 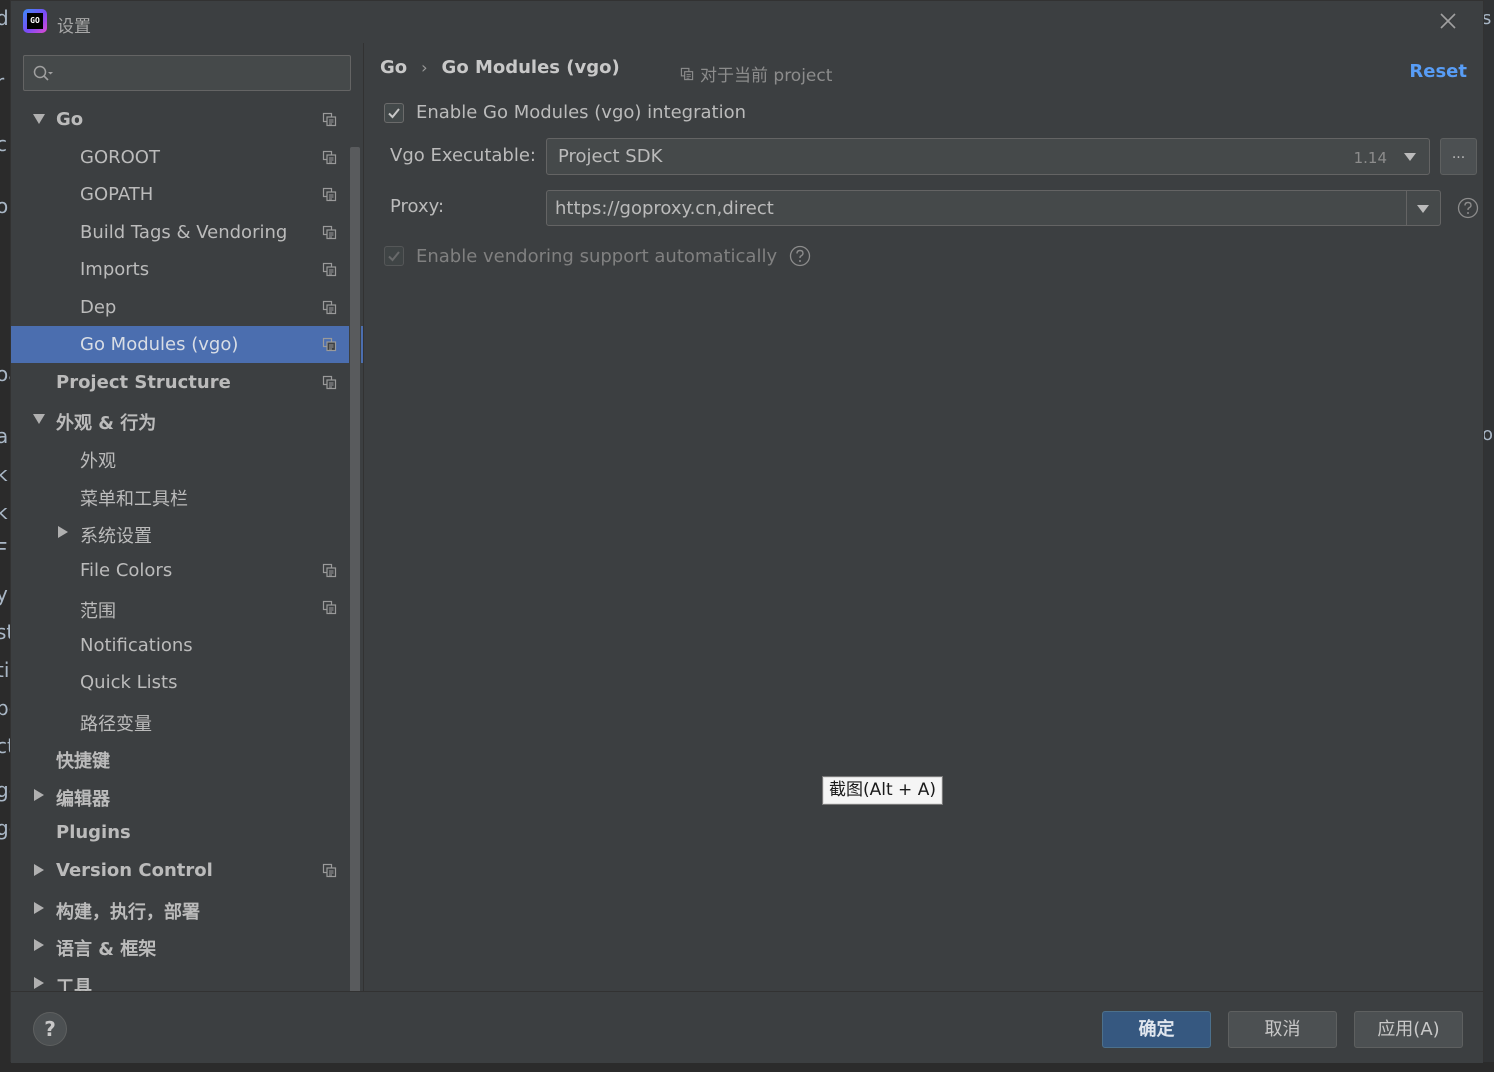 I want to click on tree-item-file-colors: File Colors, so click(x=187, y=570).